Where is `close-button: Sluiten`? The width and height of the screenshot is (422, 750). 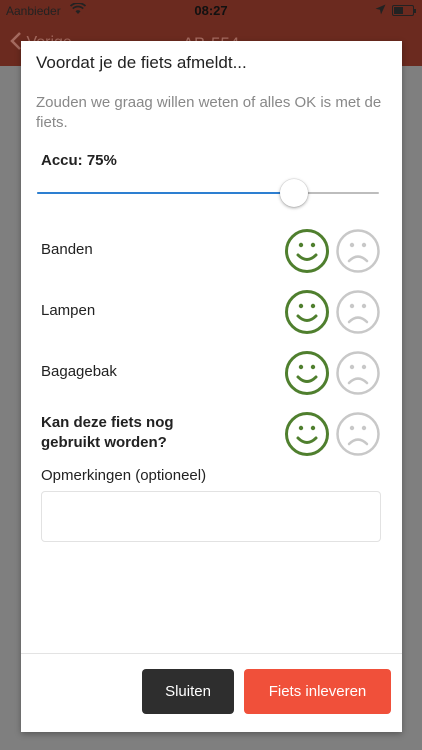 close-button: Sluiten is located at coordinates (188, 691).